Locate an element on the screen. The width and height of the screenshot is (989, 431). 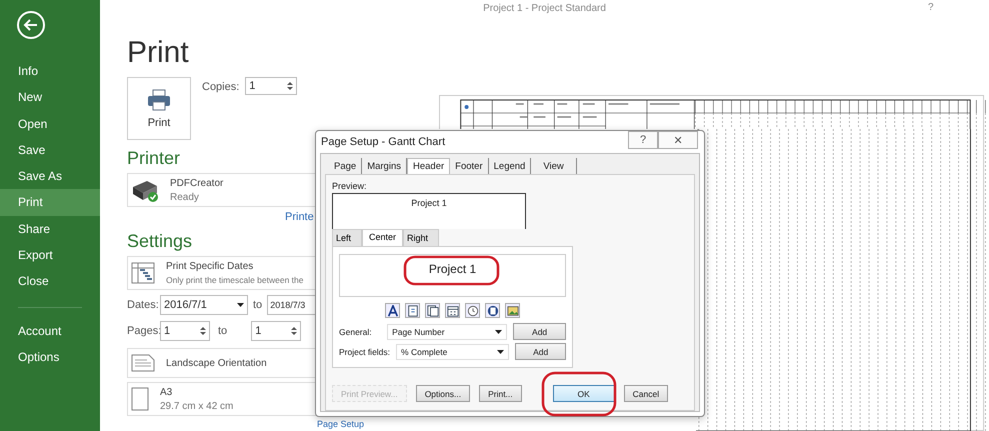
total-pages-icon is located at coordinates (432, 310).